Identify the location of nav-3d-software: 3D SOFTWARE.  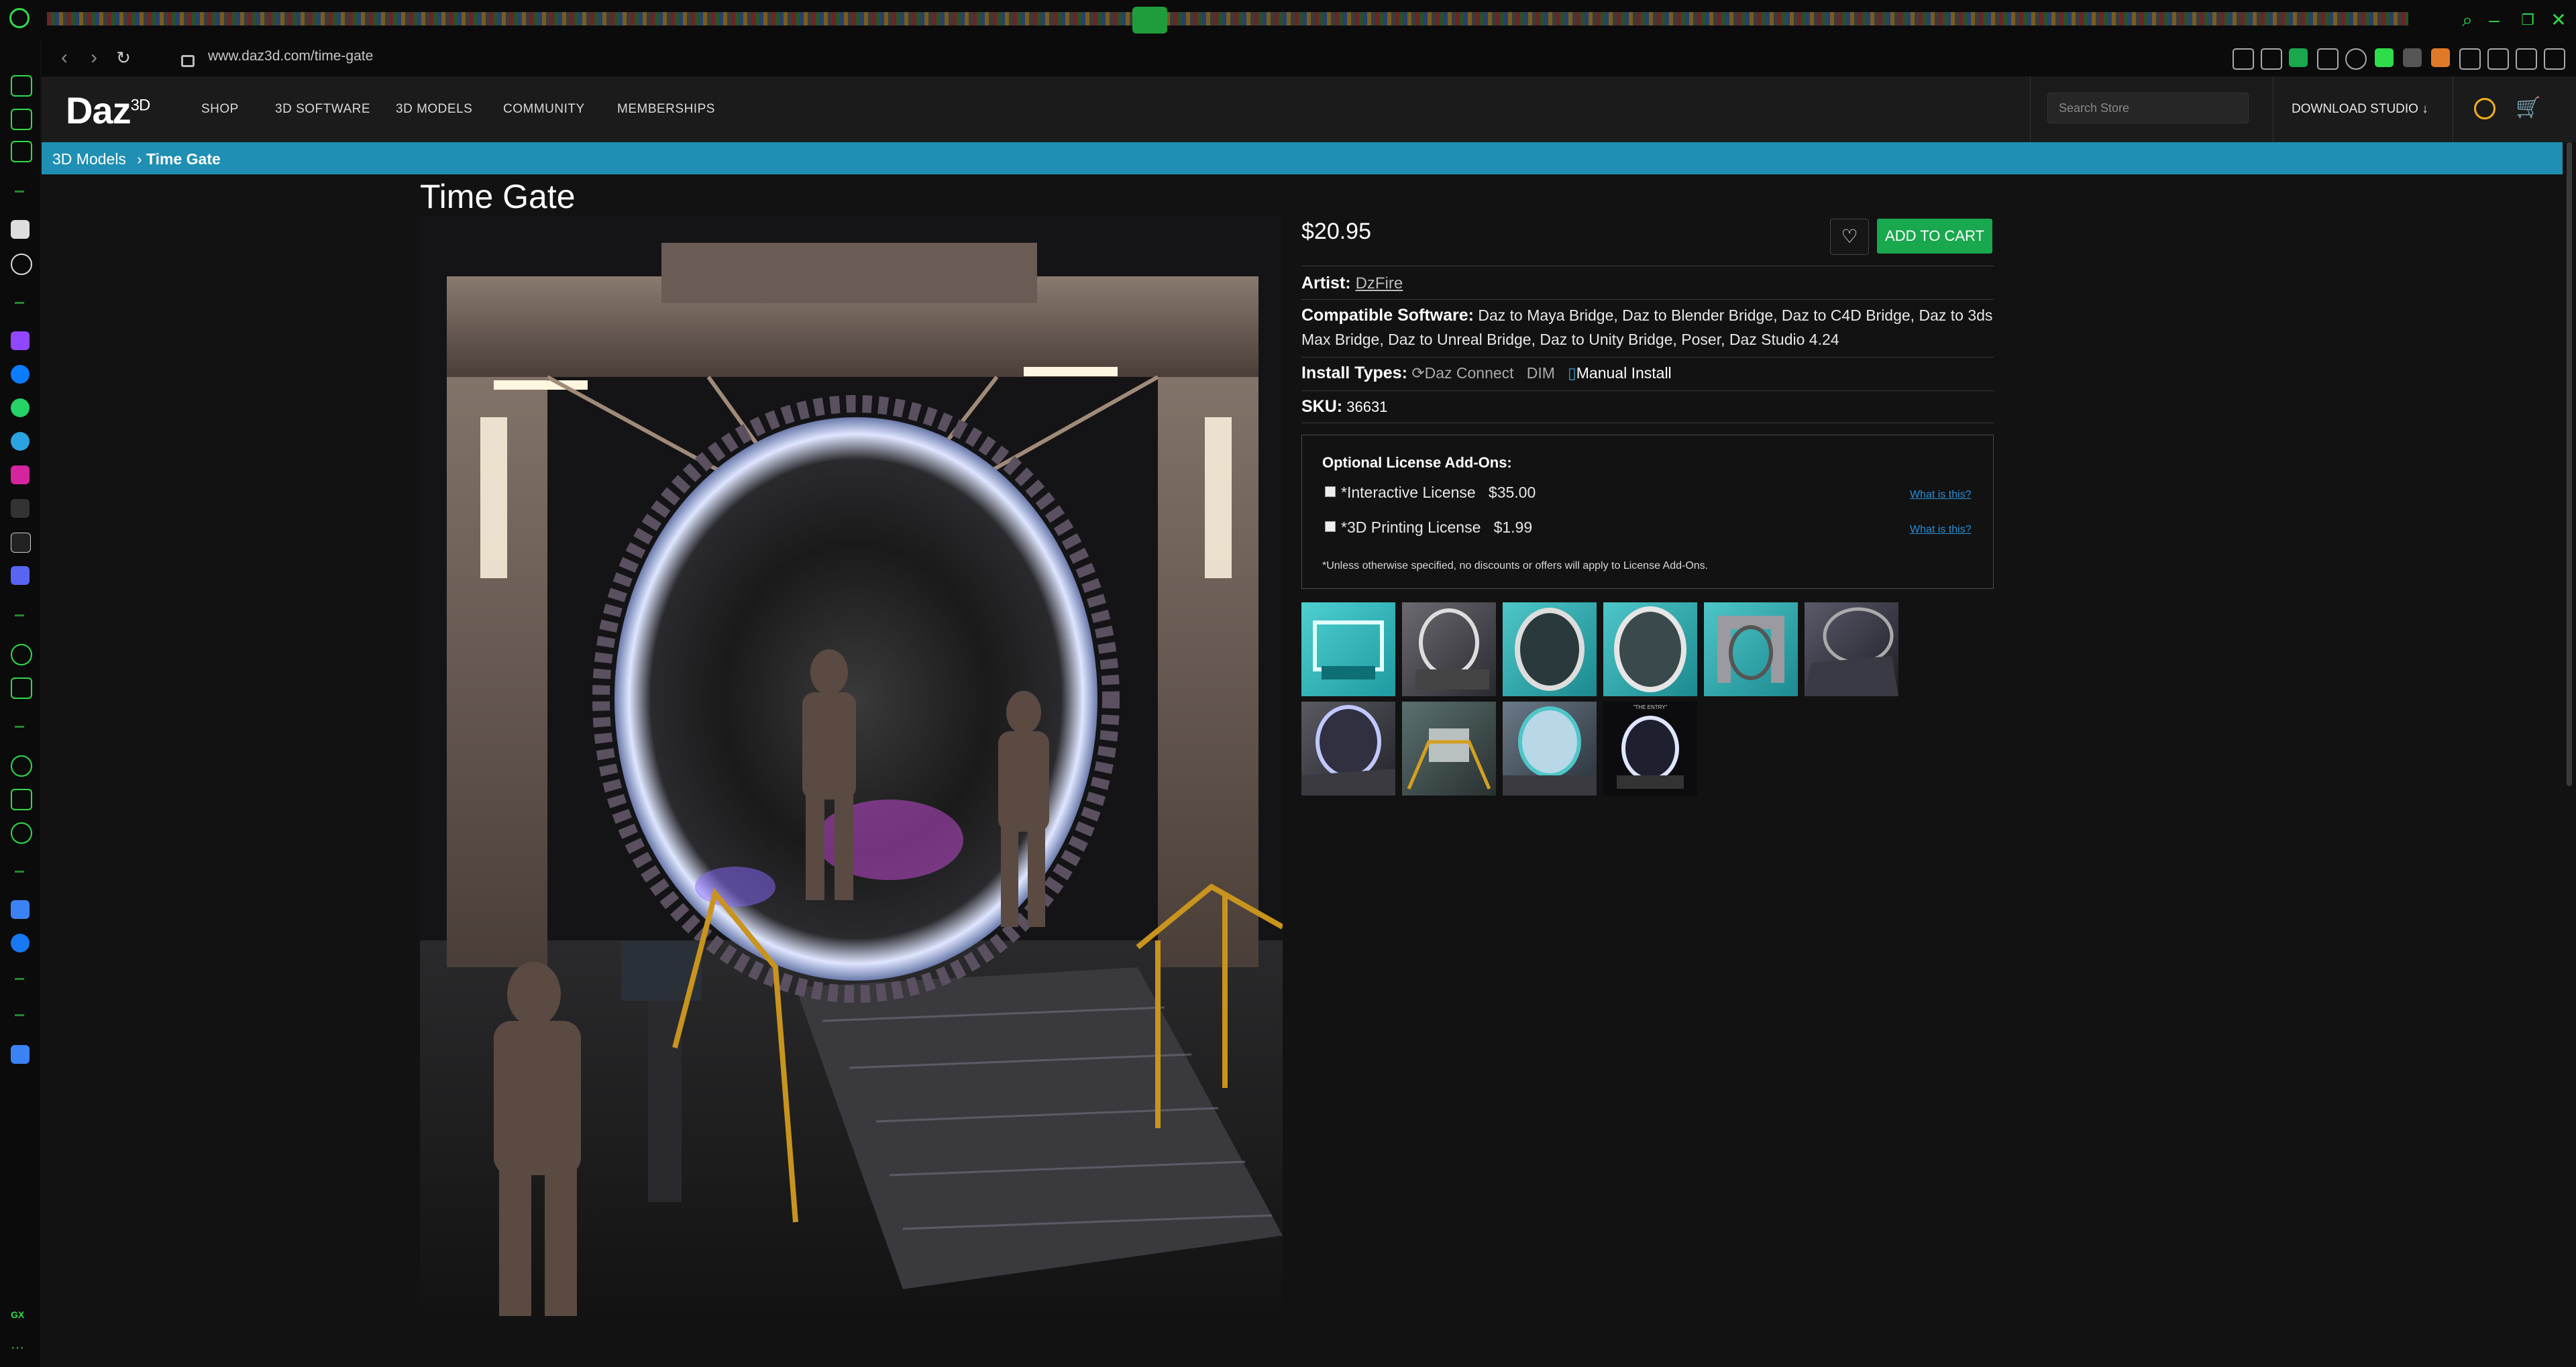
(322, 109).